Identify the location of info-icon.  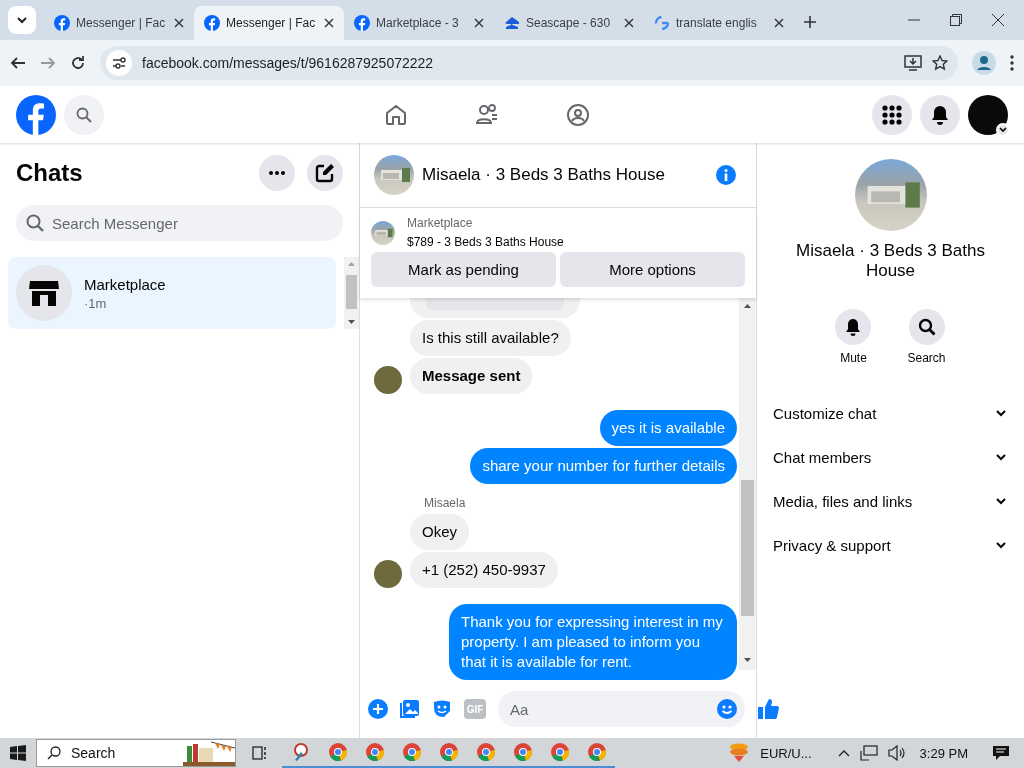
(726, 175).